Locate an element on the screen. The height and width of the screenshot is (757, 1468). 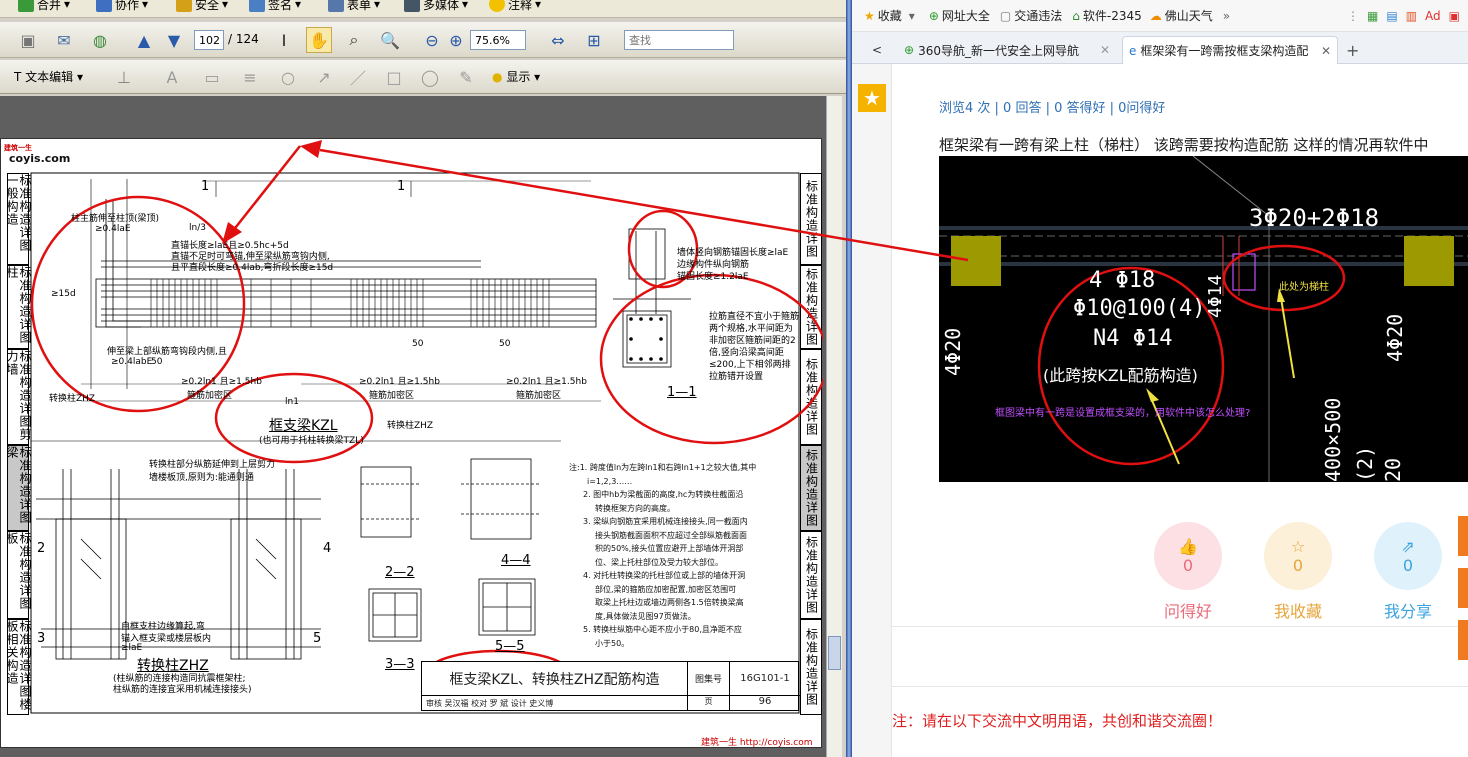
note-line: 部位,梁的箍筋应加密配置,加密区范围可 is located at coordinates (666, 589).